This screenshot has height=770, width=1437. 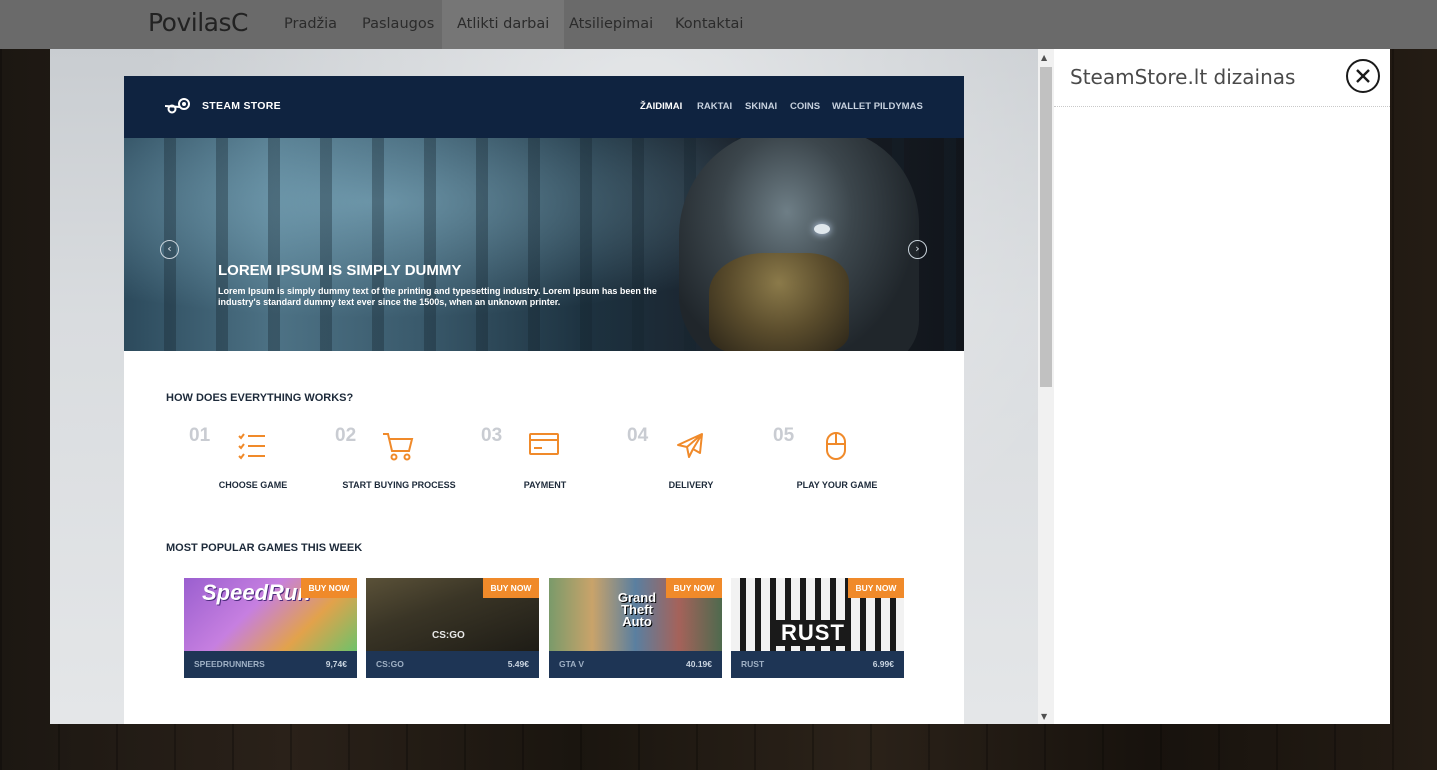 What do you see at coordinates (270, 664) in the screenshot?
I see `game-footer: SPEEDRUNNERS 9,74€` at bounding box center [270, 664].